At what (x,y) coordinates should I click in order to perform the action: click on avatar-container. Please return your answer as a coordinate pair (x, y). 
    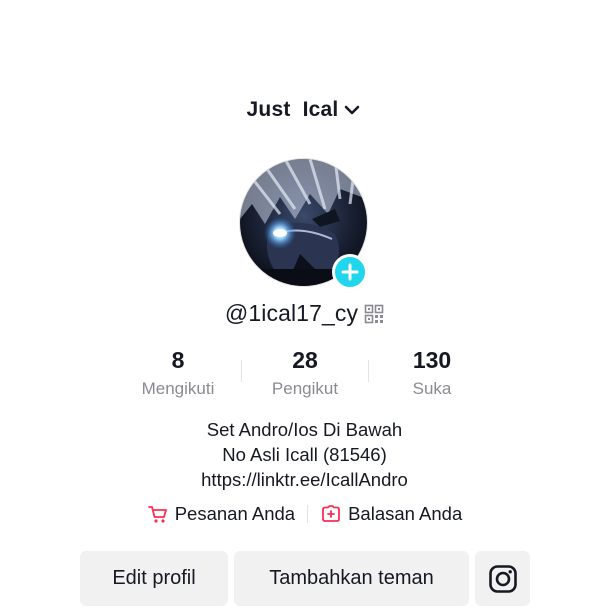
    Looking at the image, I should click on (303, 224).